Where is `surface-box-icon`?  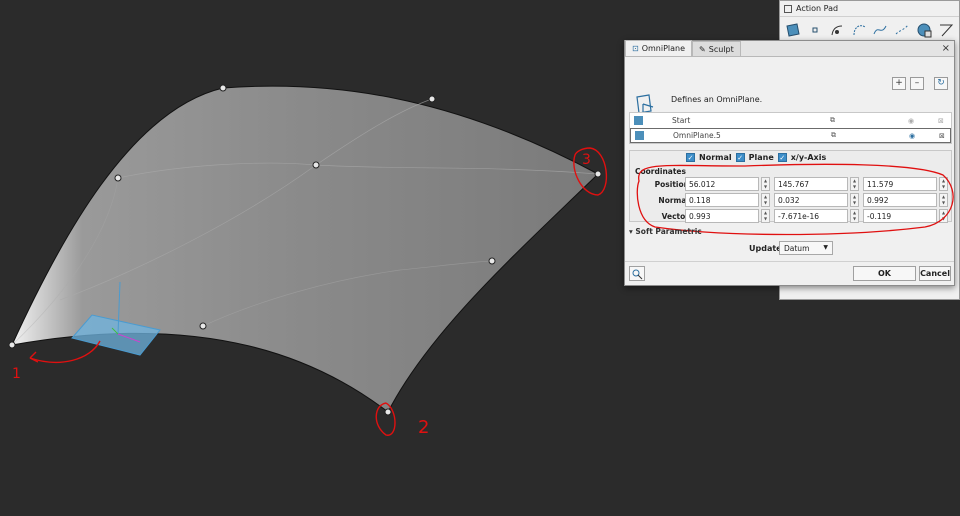
surface-box-icon is located at coordinates (793, 30).